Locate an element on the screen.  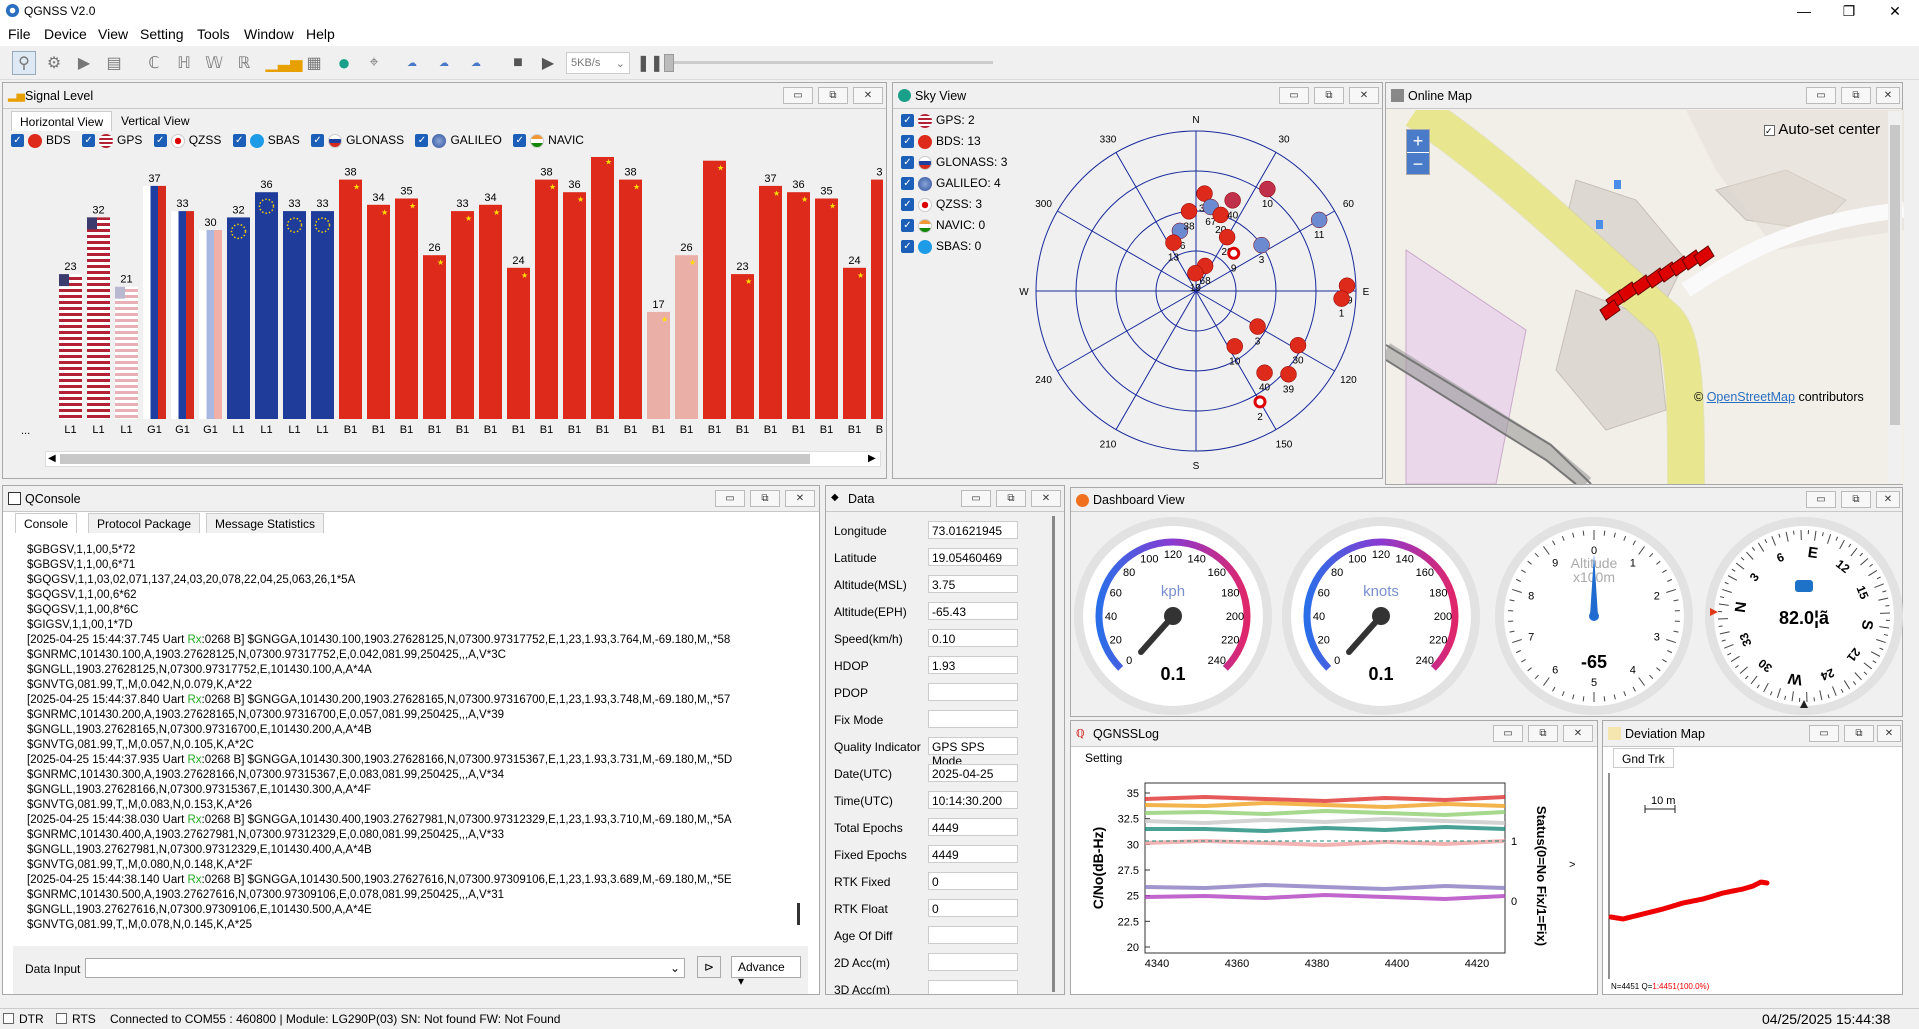
menu-file: File is located at coordinates (19, 34).